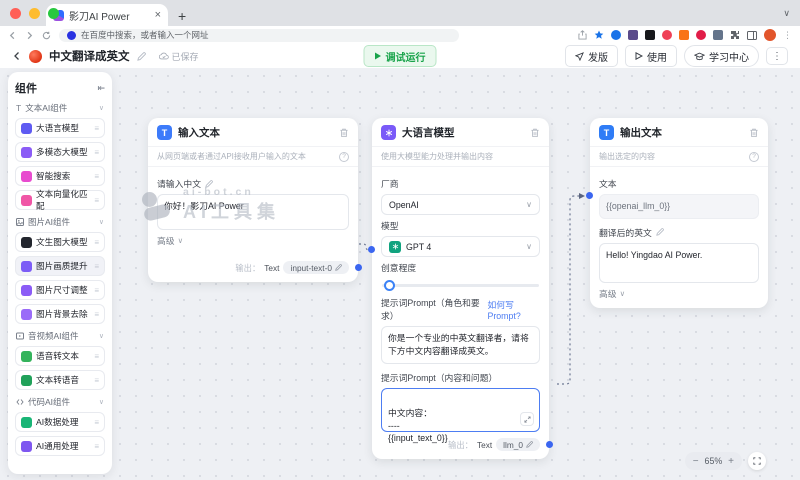 This screenshot has height=480, width=800. Describe the element at coordinates (158, 15) in the screenshot. I see `tab-close-icon: ×` at that location.